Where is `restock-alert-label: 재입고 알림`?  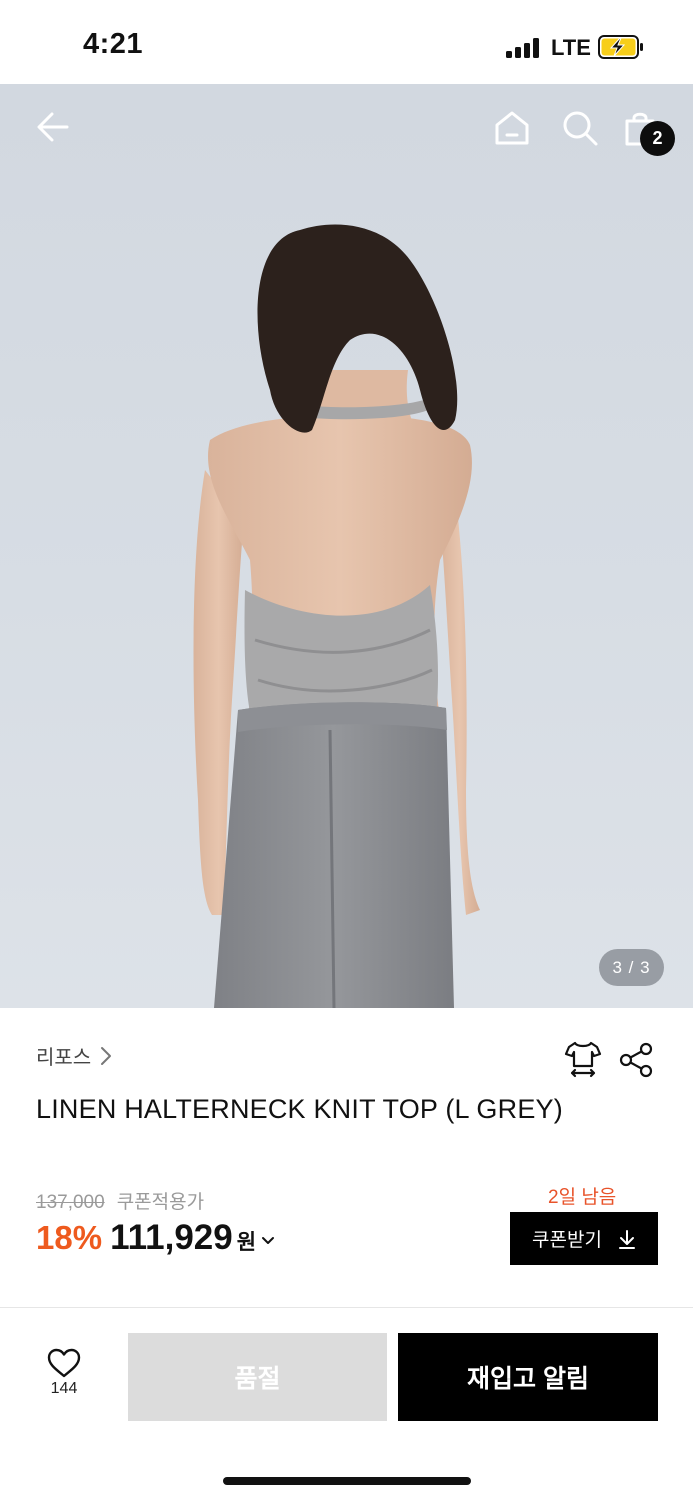 restock-alert-label: 재입고 알림 is located at coordinates (528, 1379).